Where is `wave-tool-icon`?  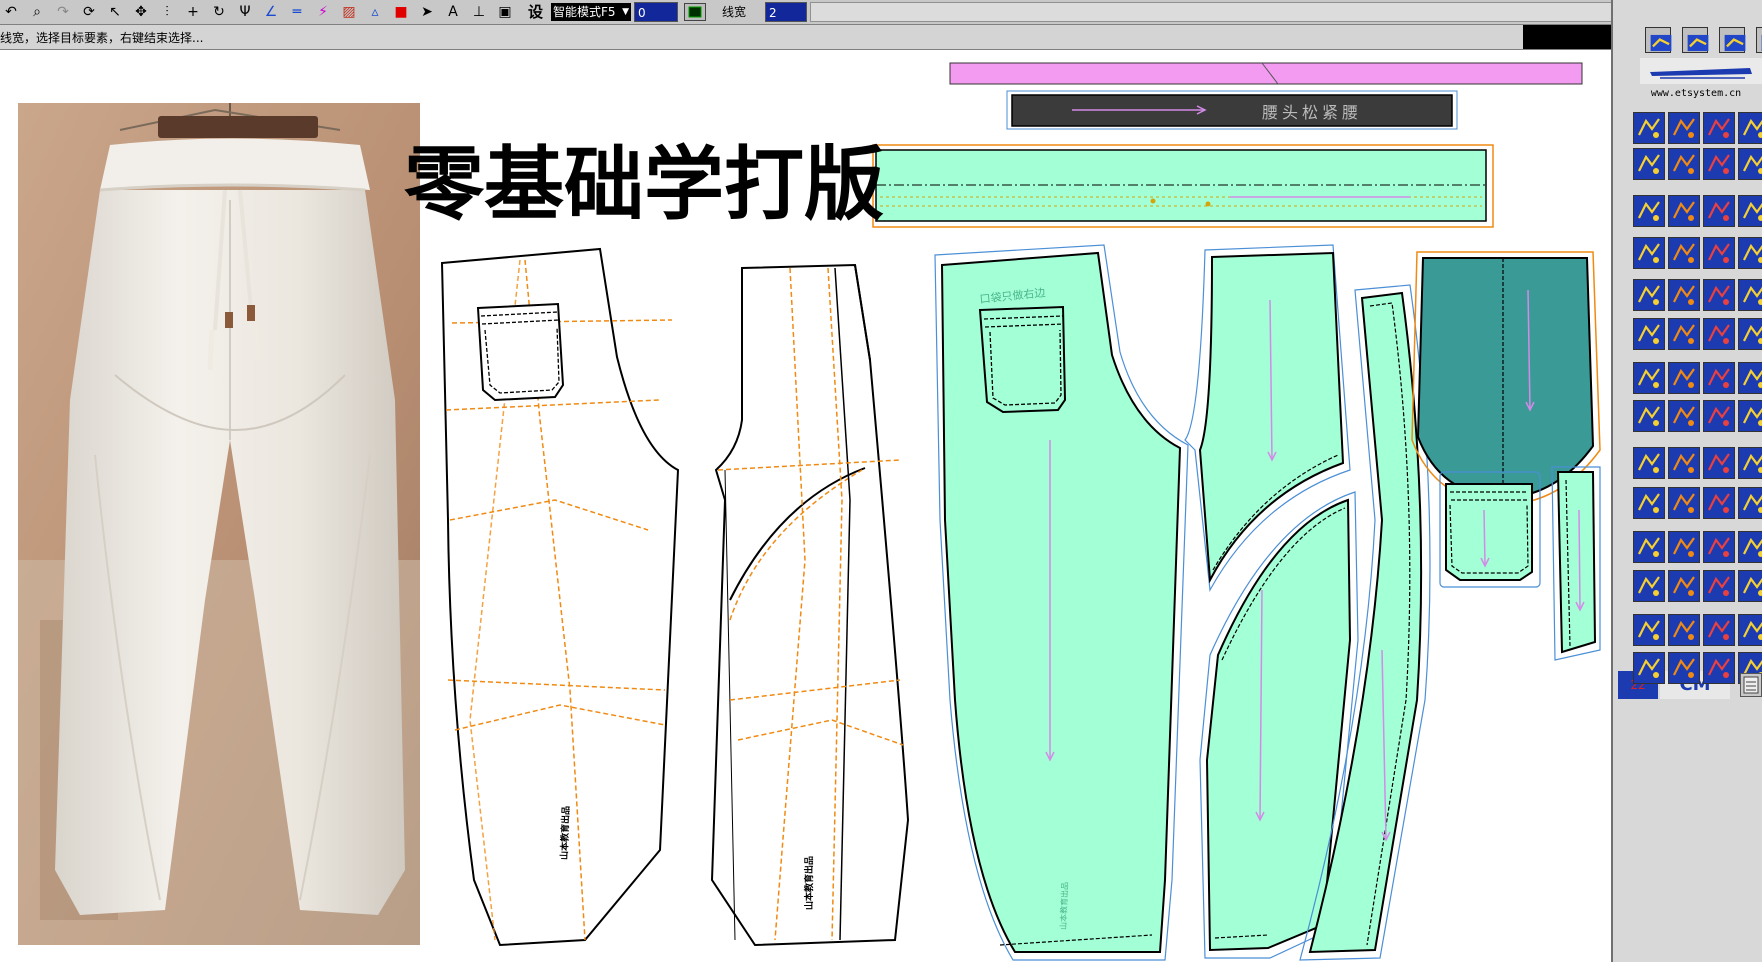
wave-tool-icon is located at coordinates (1750, 128).